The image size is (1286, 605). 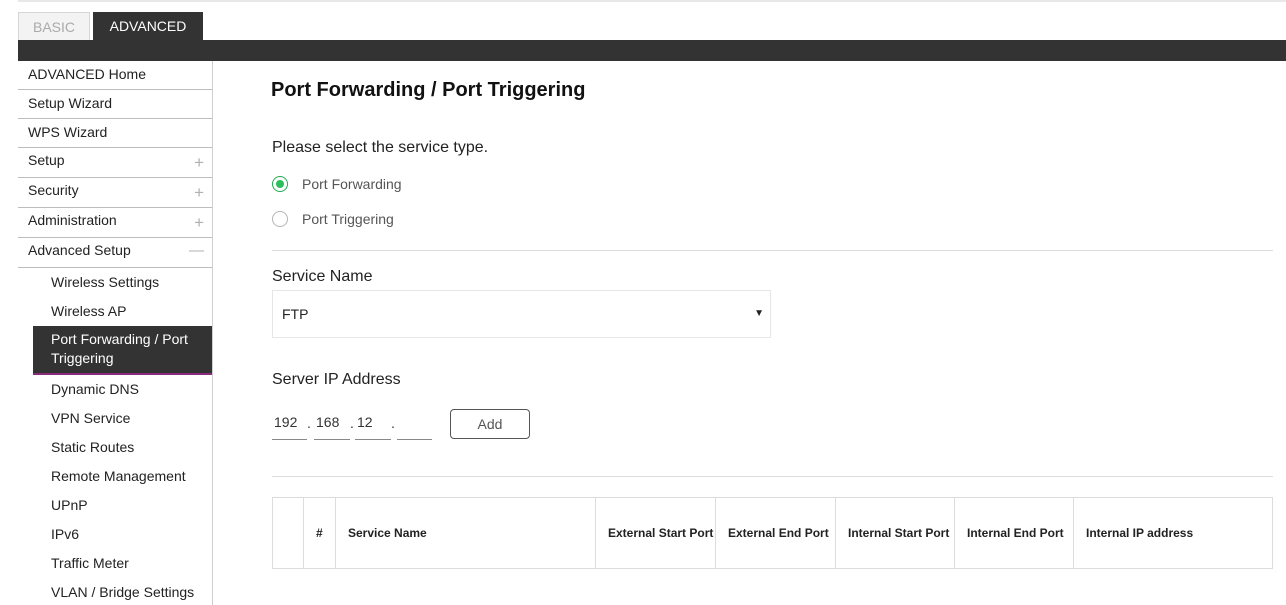 What do you see at coordinates (655, 533) in the screenshot?
I see `column-header-external-start-port: External Start Port` at bounding box center [655, 533].